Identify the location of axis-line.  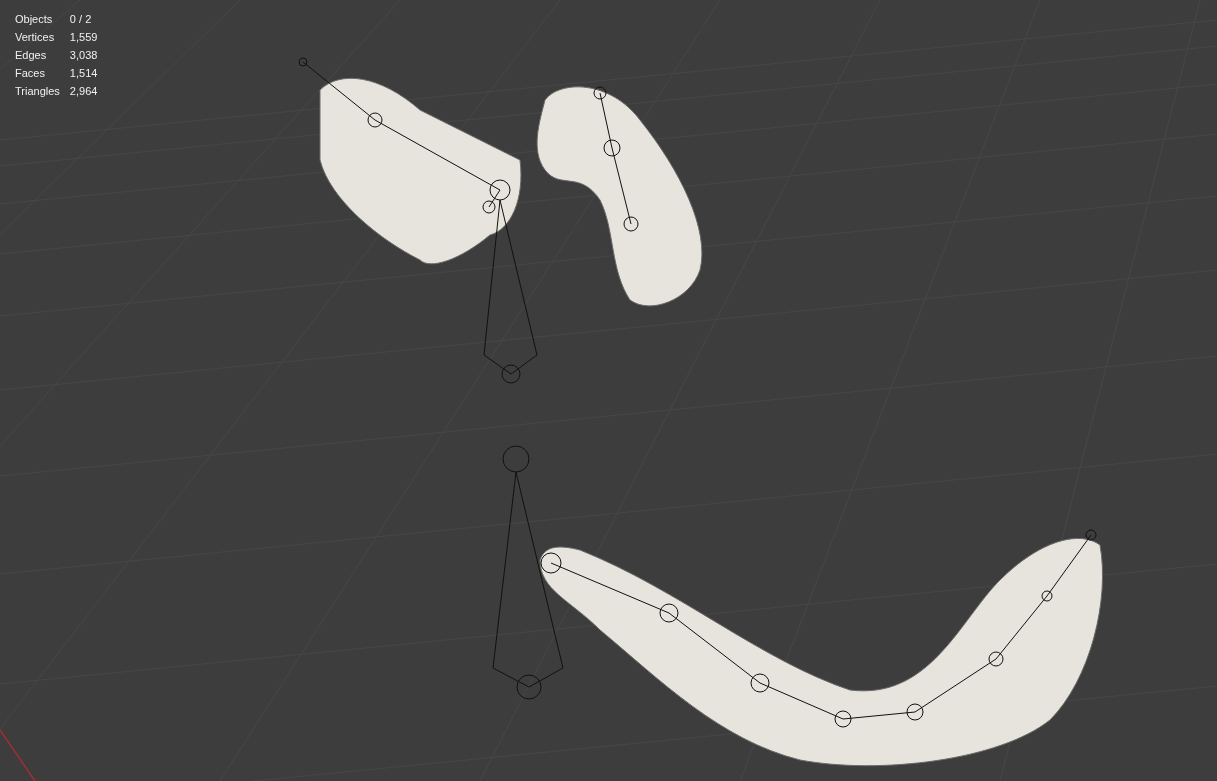
(18, 755).